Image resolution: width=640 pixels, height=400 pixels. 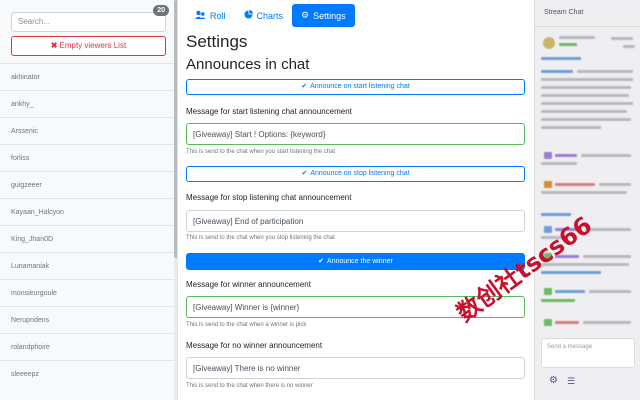 I want to click on viewer-item: monsieurgoule, so click(x=88, y=292).